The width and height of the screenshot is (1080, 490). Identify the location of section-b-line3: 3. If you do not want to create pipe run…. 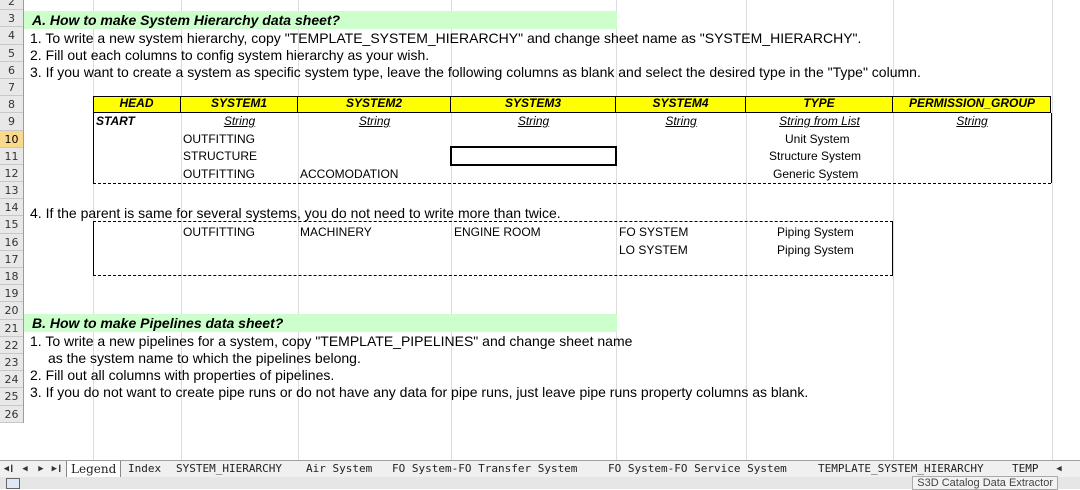
(419, 392).